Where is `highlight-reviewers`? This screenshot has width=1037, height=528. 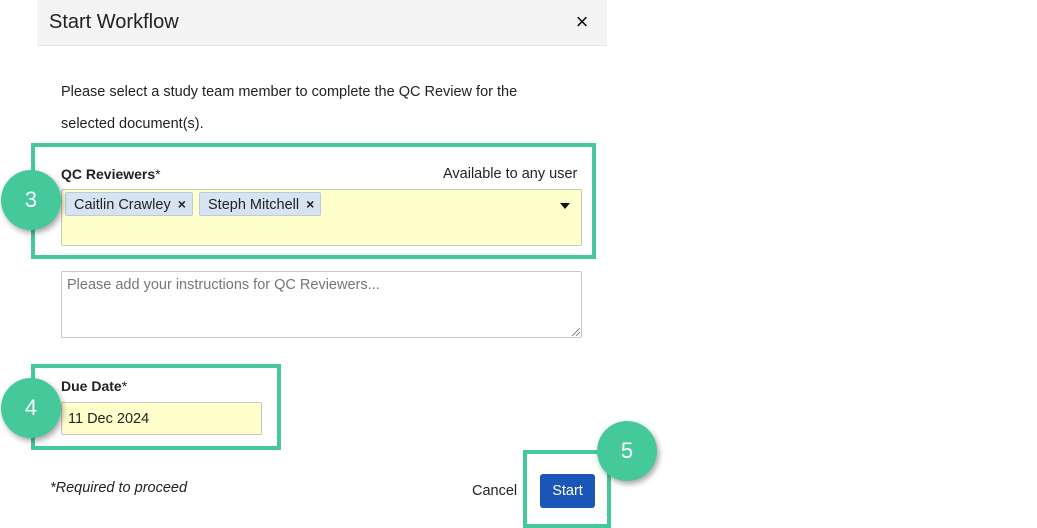
highlight-reviewers is located at coordinates (313, 201).